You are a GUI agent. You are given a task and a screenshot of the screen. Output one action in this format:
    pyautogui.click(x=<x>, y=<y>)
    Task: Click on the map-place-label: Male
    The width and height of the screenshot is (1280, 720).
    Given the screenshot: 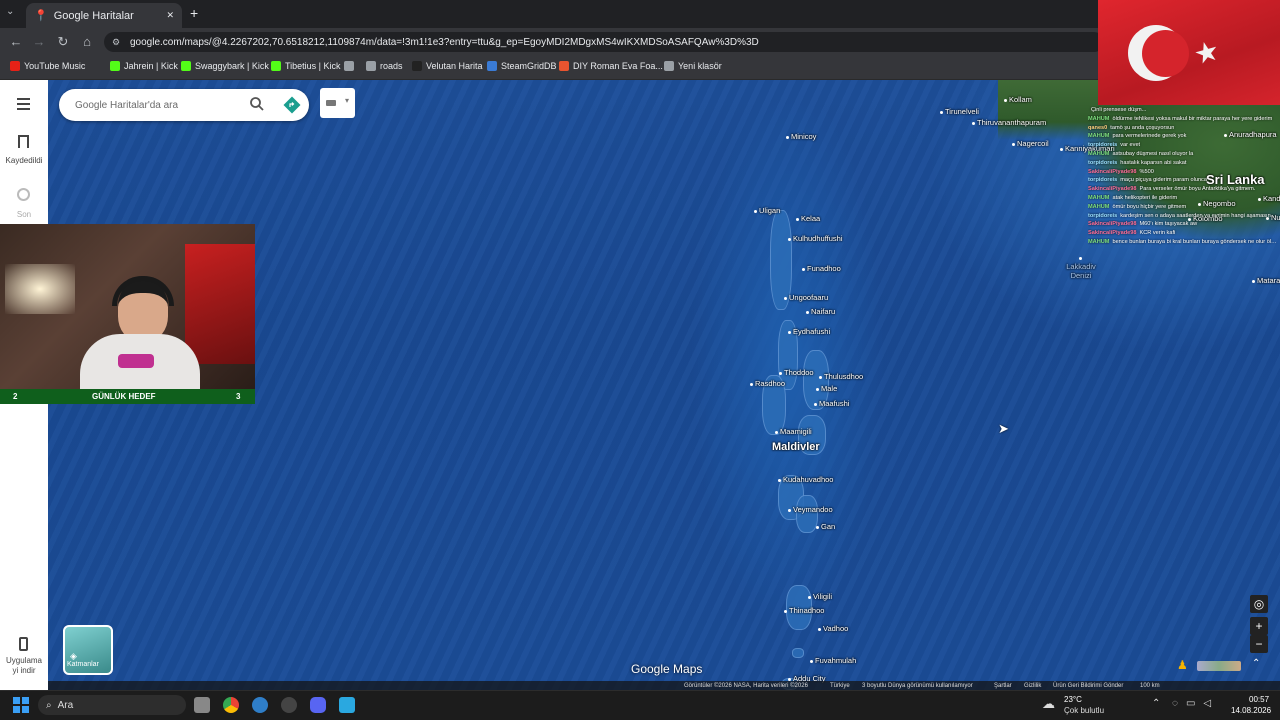 What is the action you would take?
    pyautogui.click(x=826, y=388)
    